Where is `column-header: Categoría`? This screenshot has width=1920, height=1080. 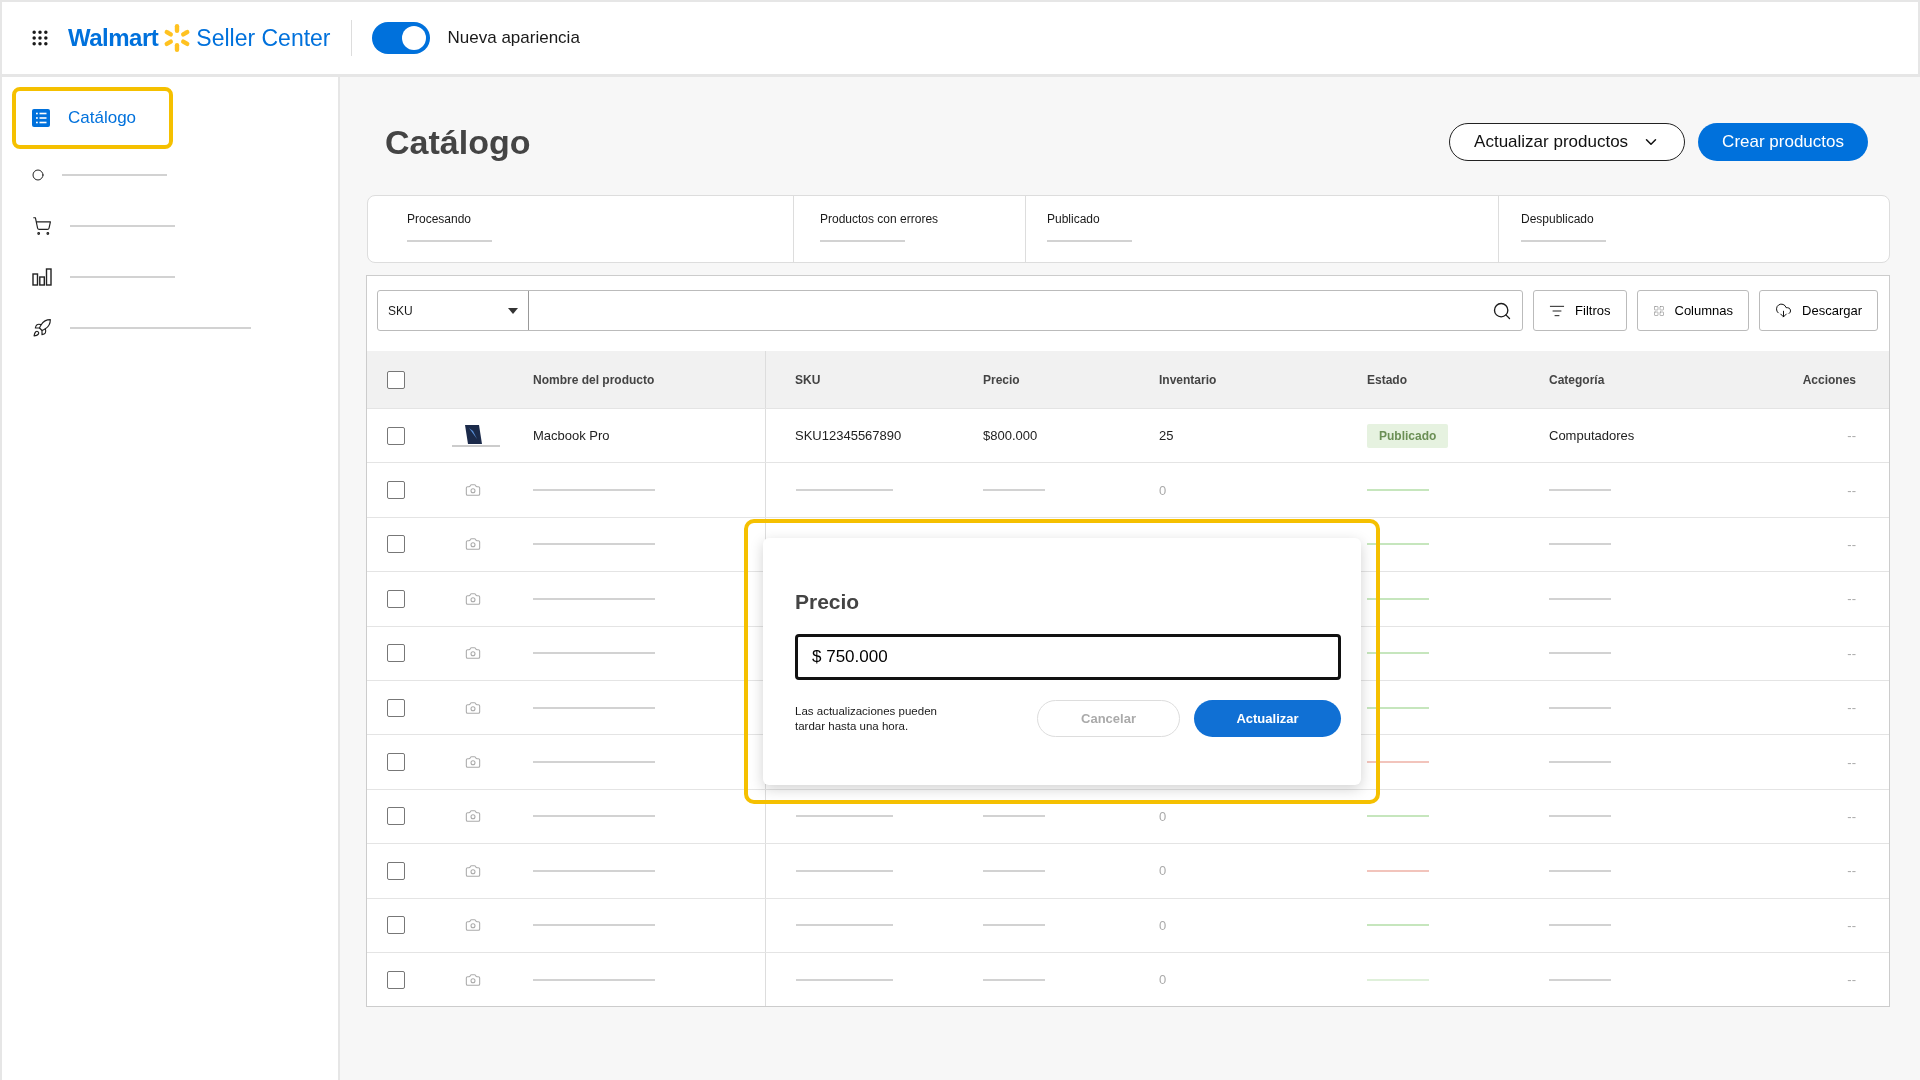 column-header: Categoría is located at coordinates (1577, 379).